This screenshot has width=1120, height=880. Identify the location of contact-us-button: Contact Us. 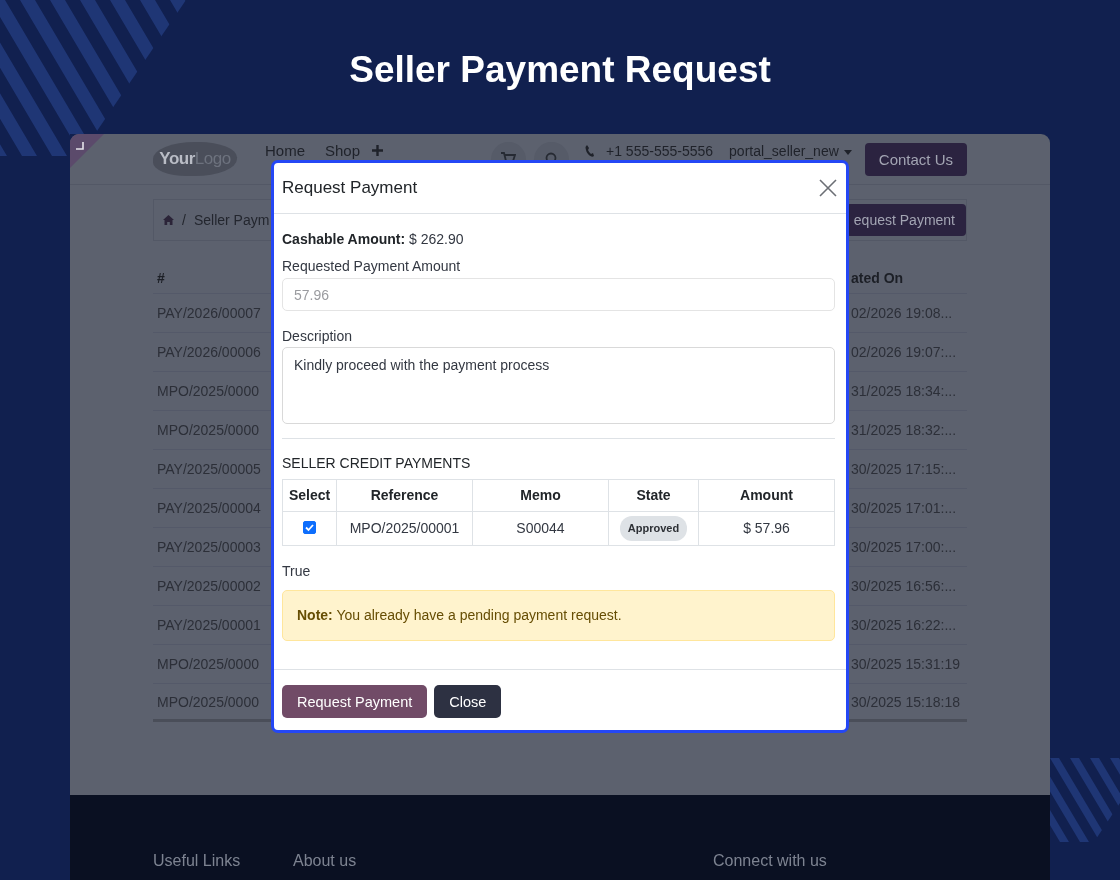
(915, 159).